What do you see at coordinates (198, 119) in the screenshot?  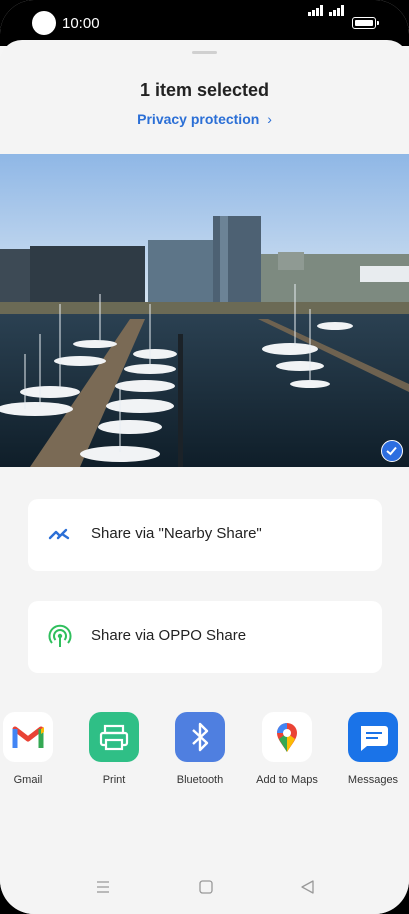 I see `privacy-link-label: Privacy protection` at bounding box center [198, 119].